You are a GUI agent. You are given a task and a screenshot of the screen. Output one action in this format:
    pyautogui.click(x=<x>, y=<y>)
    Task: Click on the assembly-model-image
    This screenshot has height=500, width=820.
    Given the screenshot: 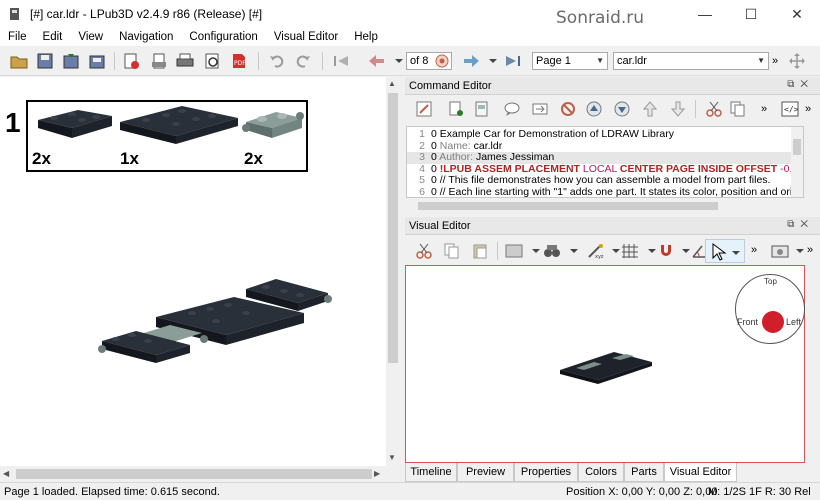 What is the action you would take?
    pyautogui.click(x=215, y=321)
    